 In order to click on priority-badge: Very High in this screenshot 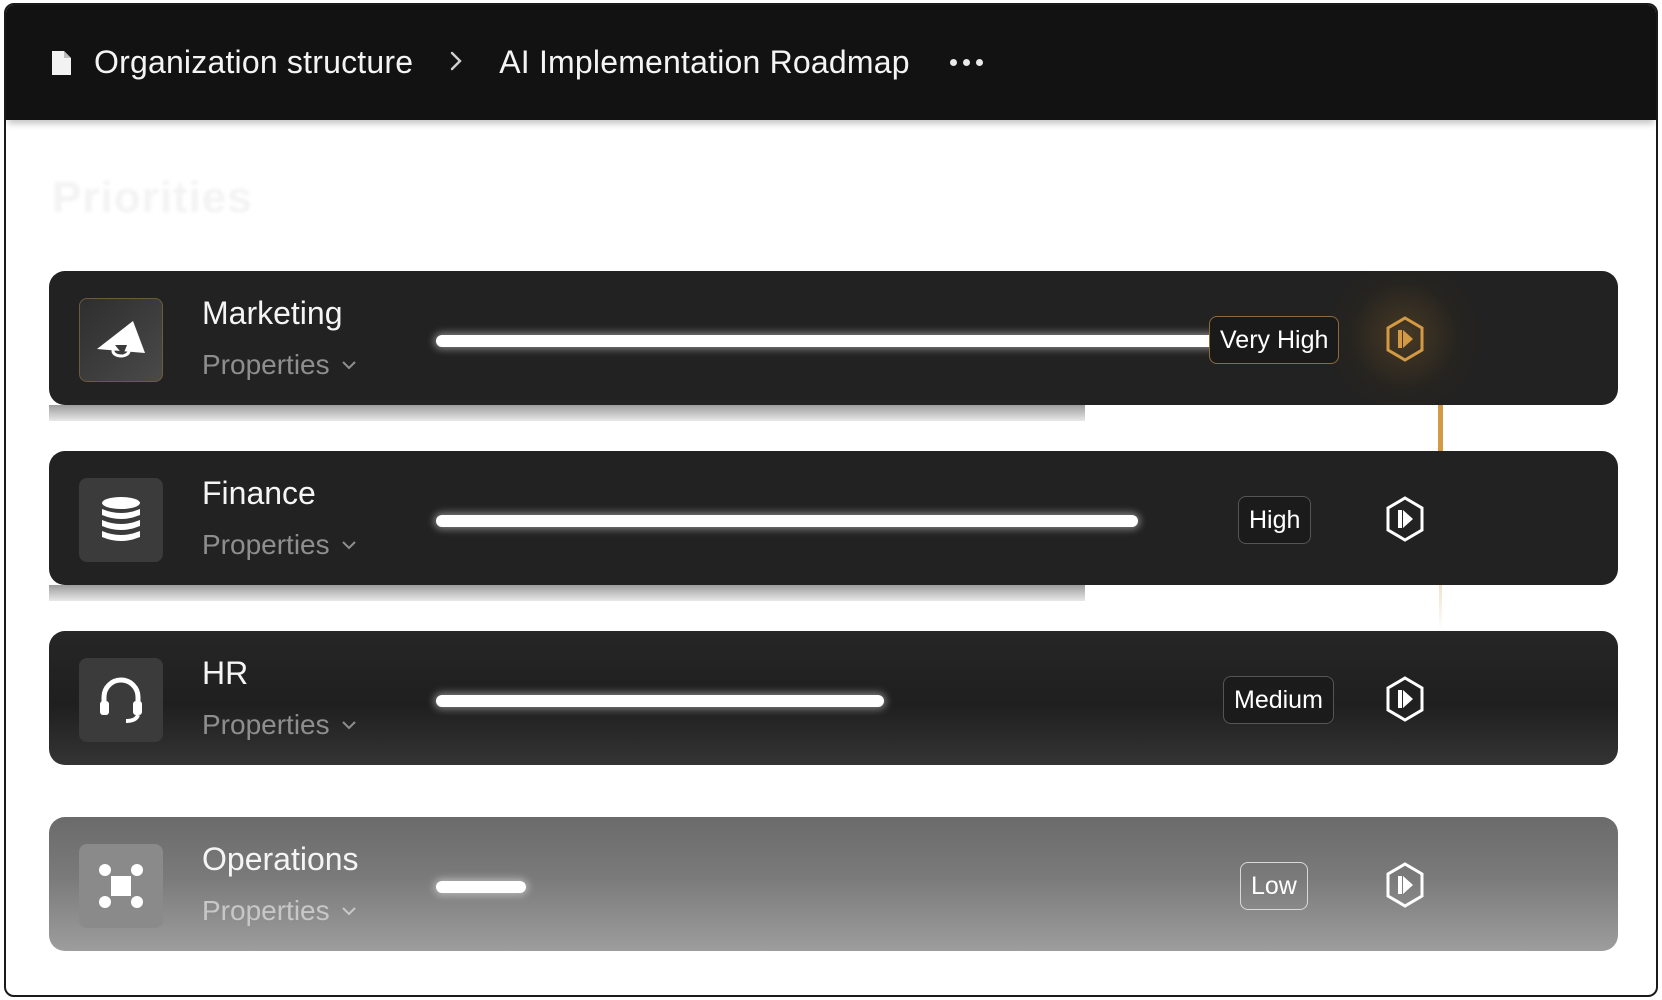, I will do `click(1274, 340)`.